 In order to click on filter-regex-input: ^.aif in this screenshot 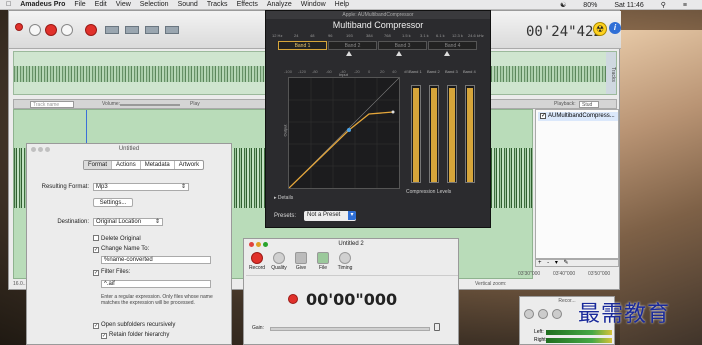, I will do `click(156, 284)`.